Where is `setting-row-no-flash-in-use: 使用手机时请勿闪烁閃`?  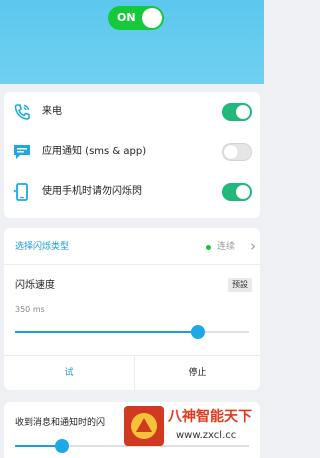
setting-row-no-flash-in-use: 使用手机时请勿闪烁閃 is located at coordinates (132, 192).